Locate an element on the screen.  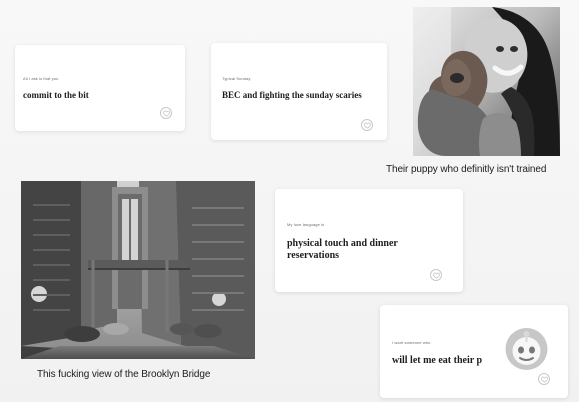
puppy-photo is located at coordinates (486, 81).